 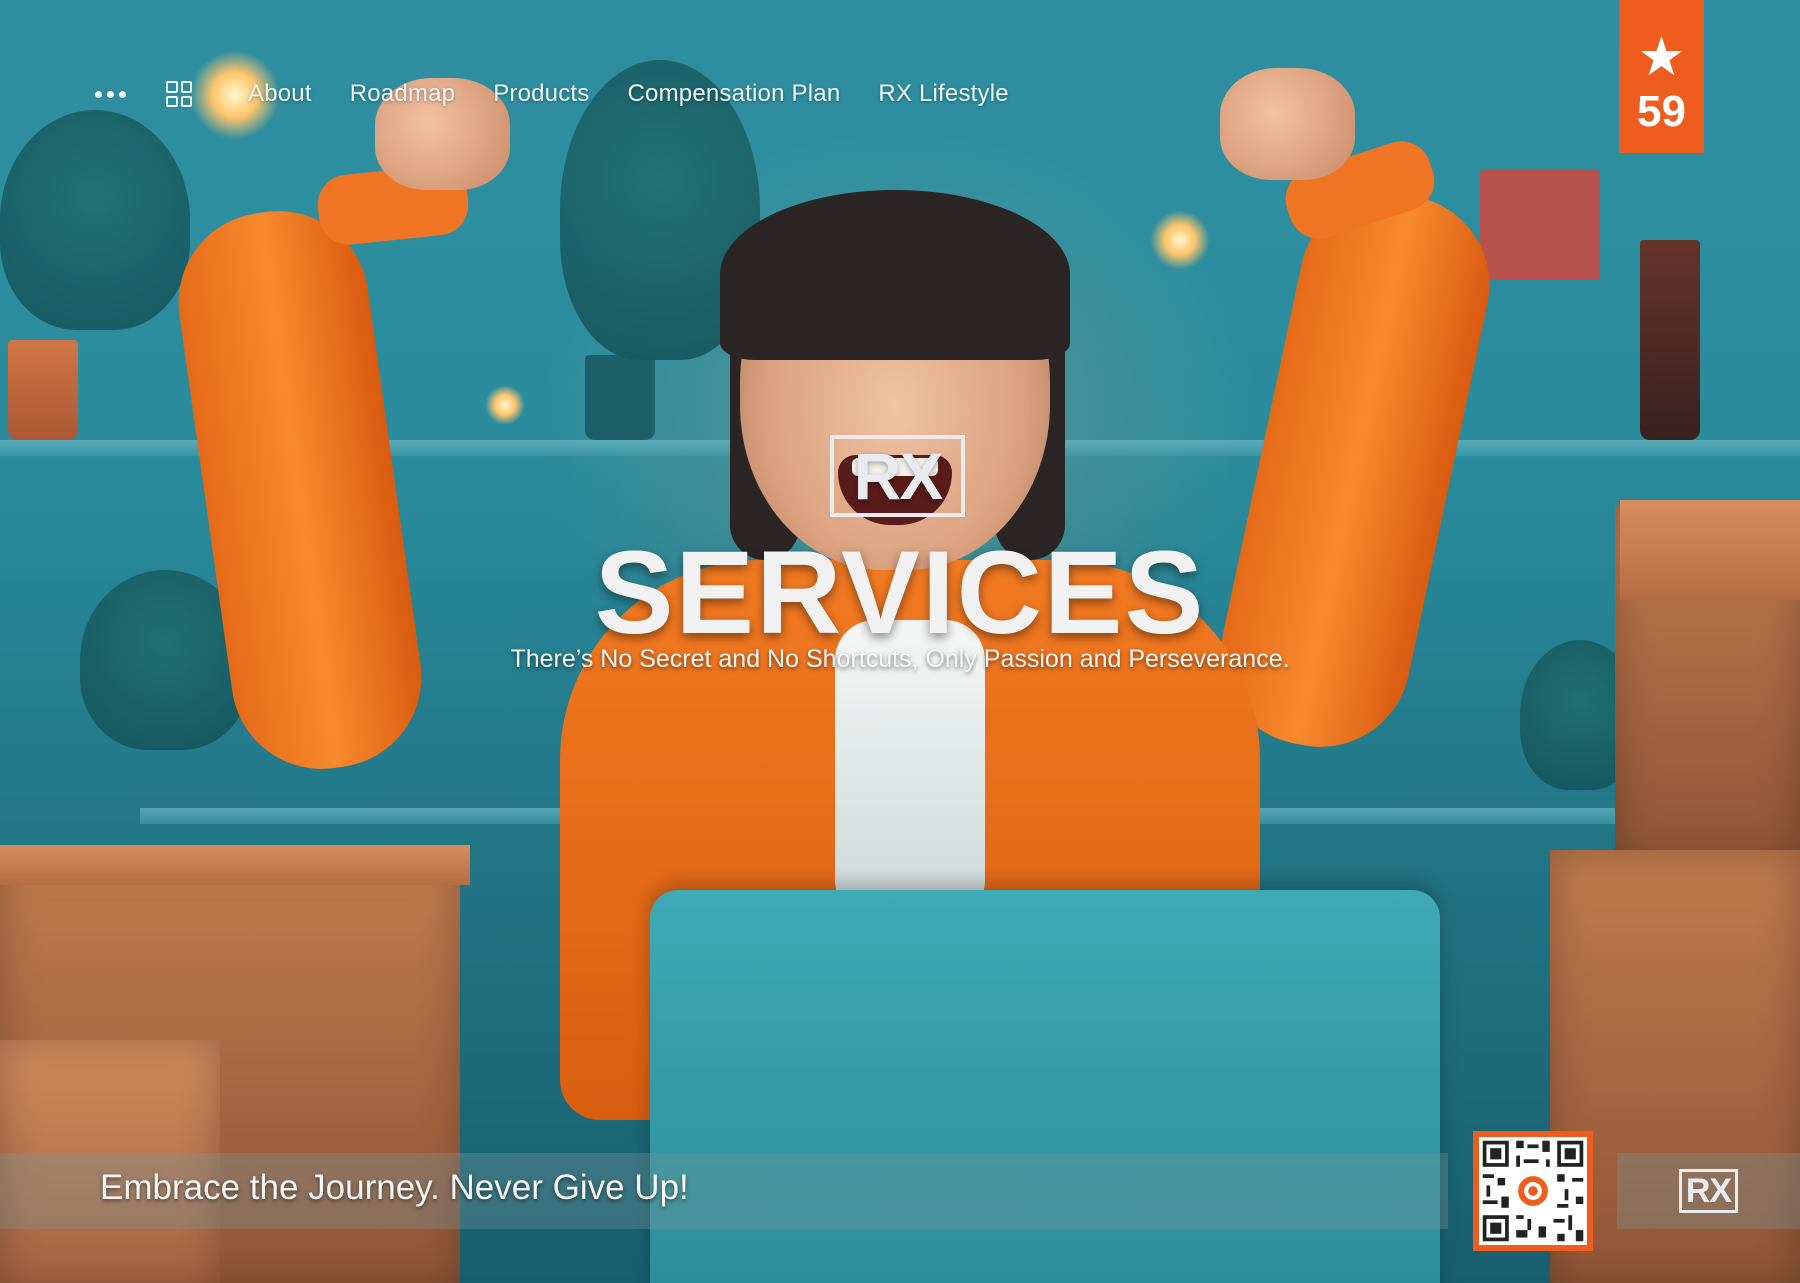 I want to click on nav-link-roadmap: Roadmap, so click(x=402, y=94).